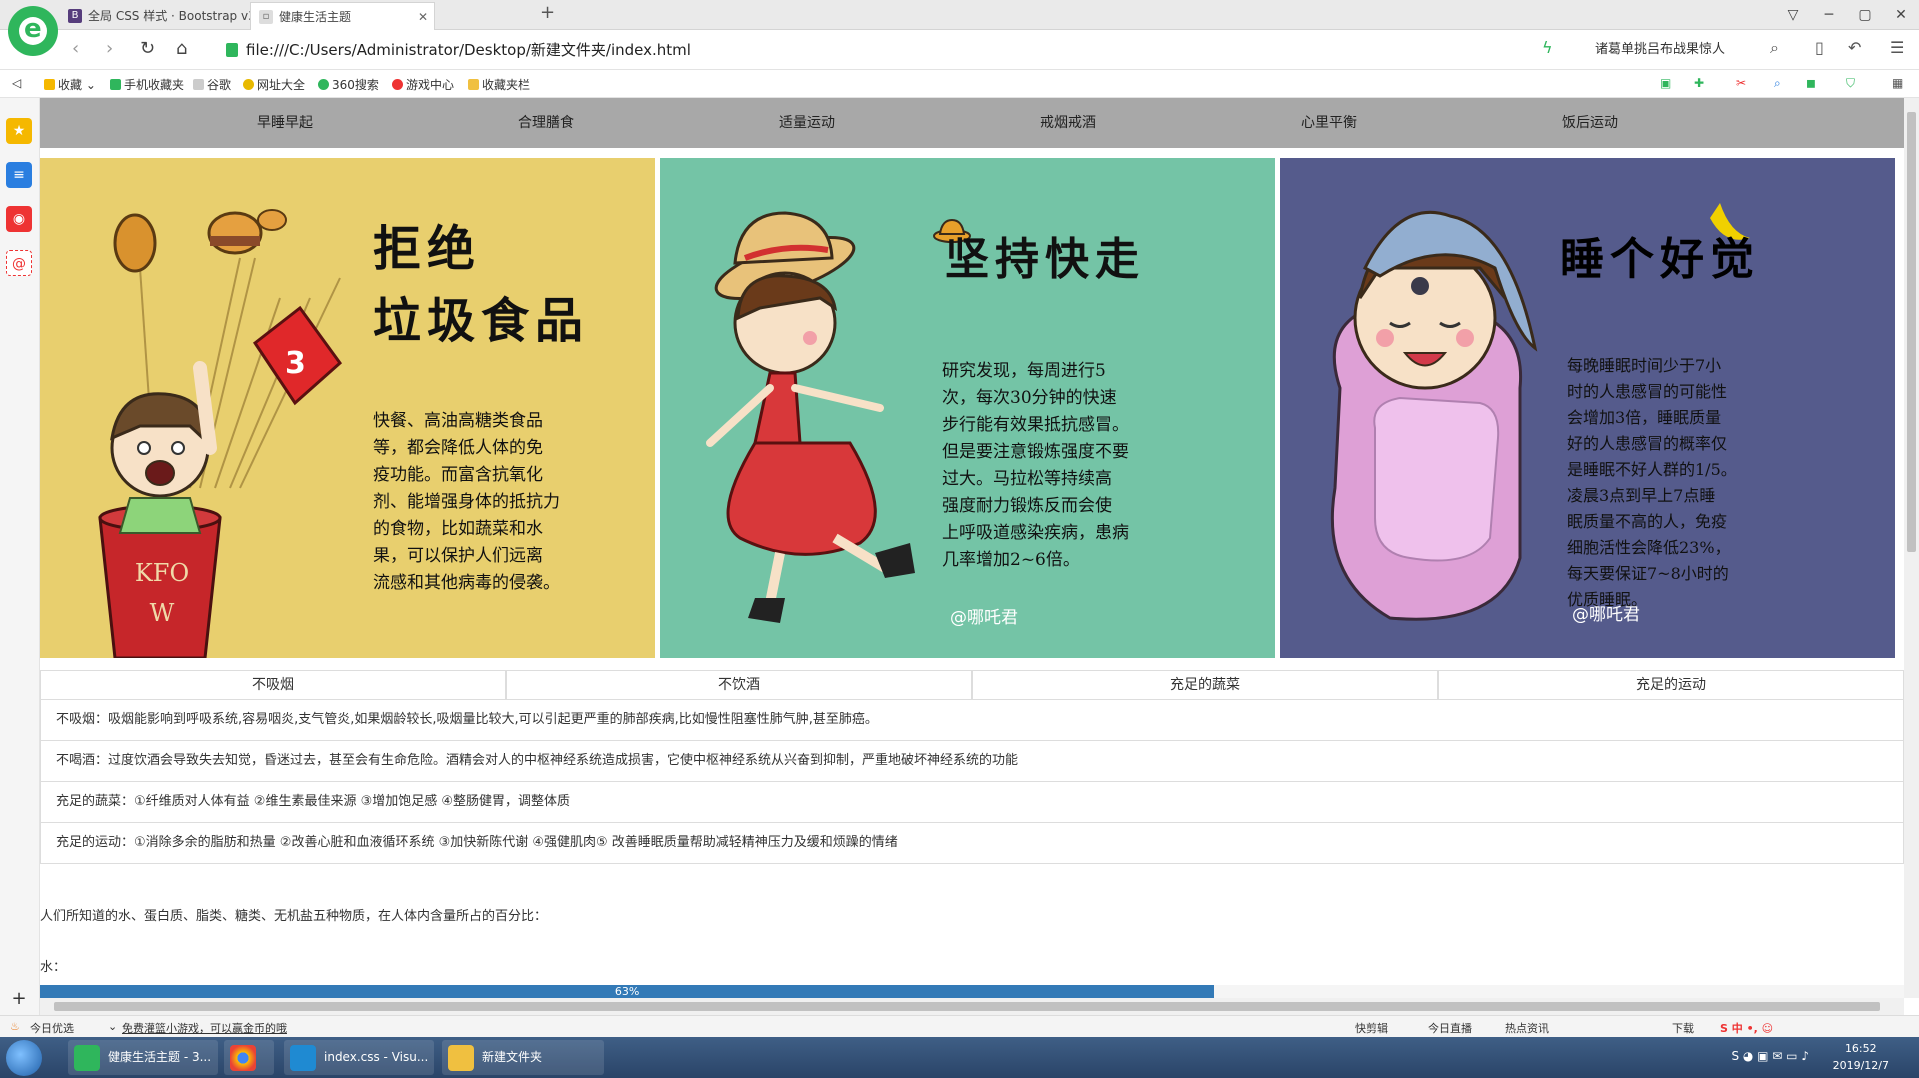 This screenshot has width=1919, height=1078. I want to click on search-text: 诸葛单挑吕布战果惊人, so click(1660, 49).